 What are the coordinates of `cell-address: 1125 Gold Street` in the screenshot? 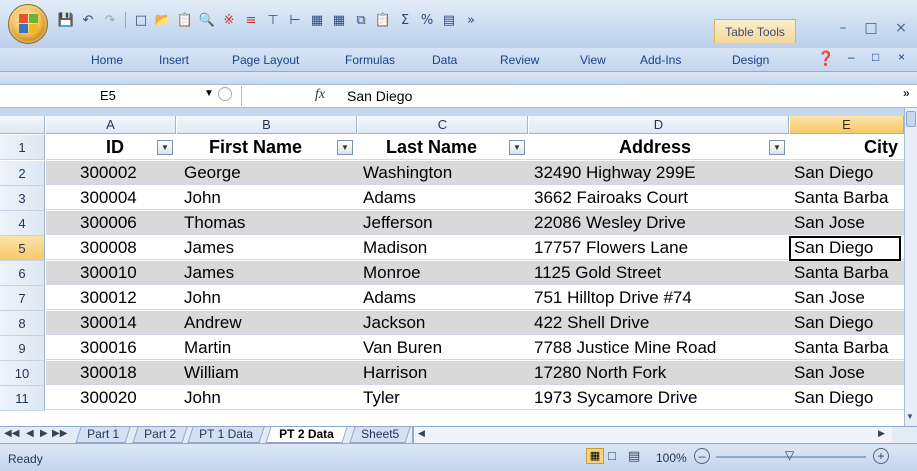 It's located at (597, 273).